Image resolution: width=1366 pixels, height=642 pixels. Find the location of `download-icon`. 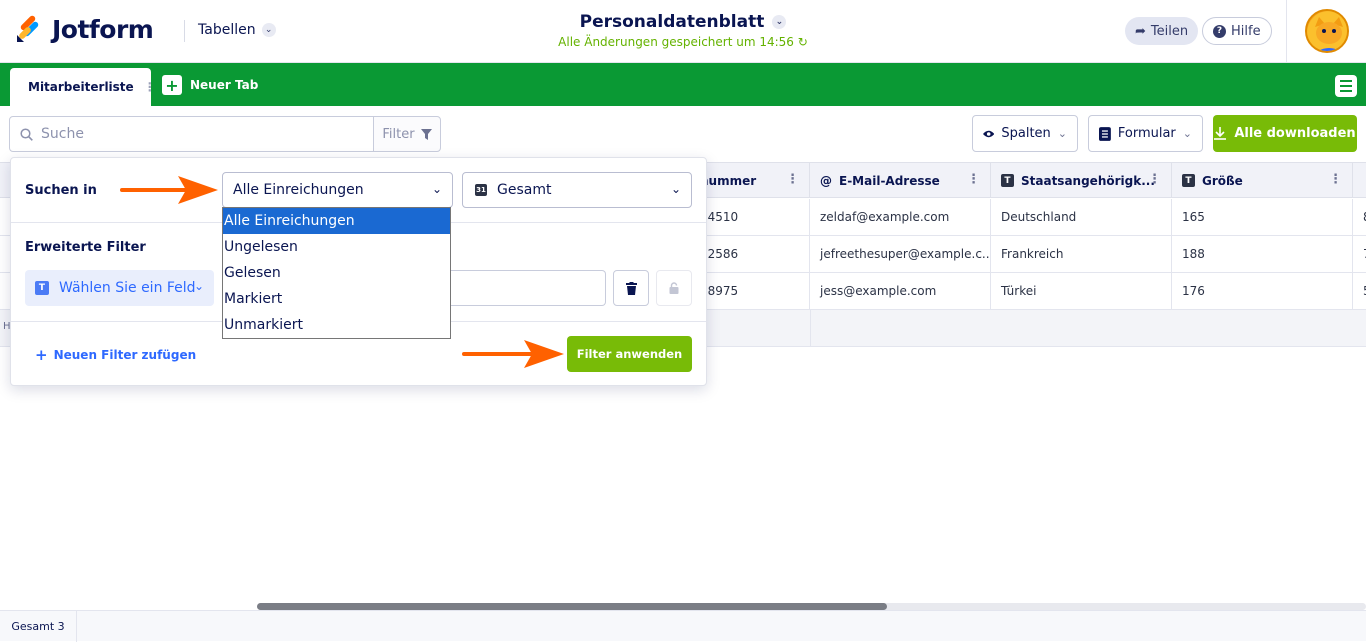

download-icon is located at coordinates (1220, 133).